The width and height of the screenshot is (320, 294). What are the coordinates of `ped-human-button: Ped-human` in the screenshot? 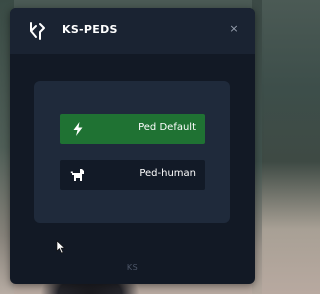 It's located at (132, 175).